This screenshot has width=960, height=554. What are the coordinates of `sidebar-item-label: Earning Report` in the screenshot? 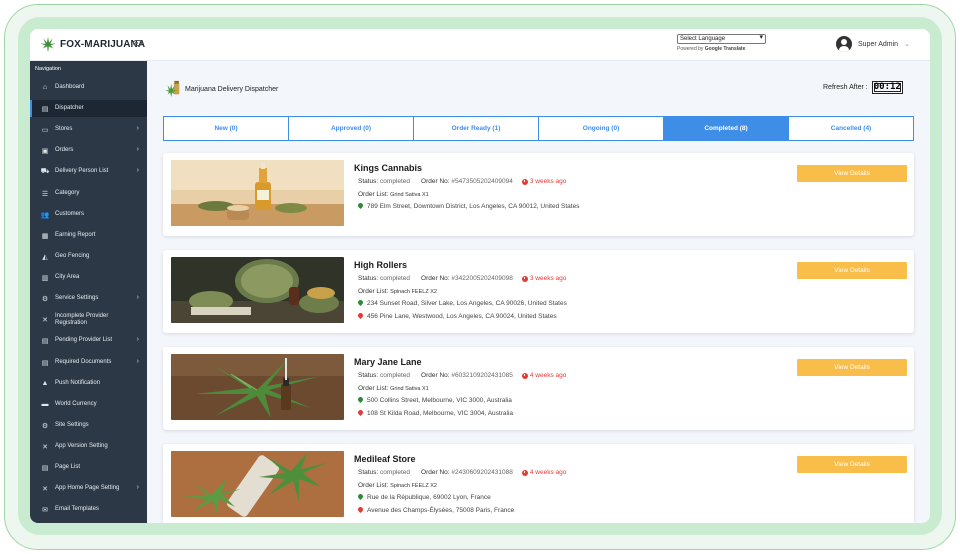 It's located at (75, 235).